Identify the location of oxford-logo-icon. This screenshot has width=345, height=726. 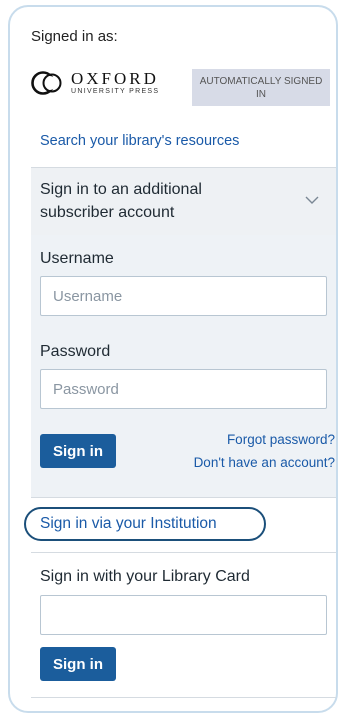
(46, 82).